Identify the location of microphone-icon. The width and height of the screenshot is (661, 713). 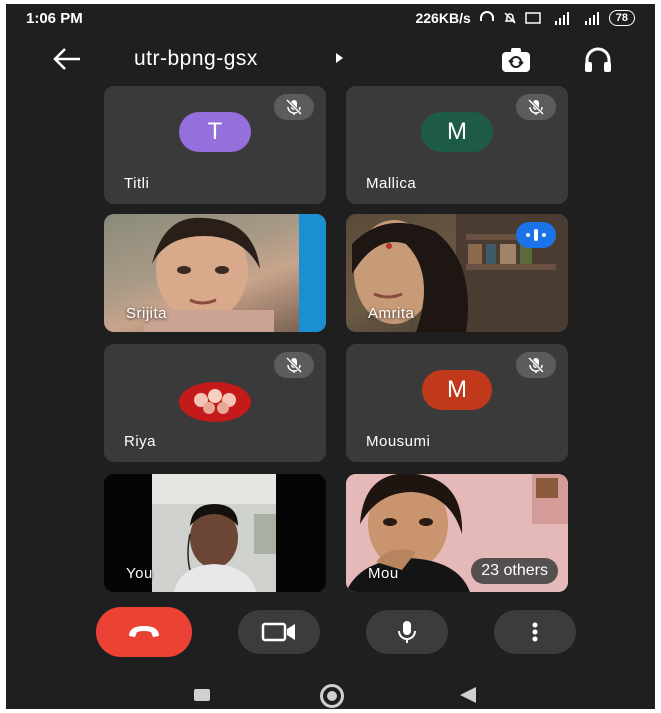
(407, 632).